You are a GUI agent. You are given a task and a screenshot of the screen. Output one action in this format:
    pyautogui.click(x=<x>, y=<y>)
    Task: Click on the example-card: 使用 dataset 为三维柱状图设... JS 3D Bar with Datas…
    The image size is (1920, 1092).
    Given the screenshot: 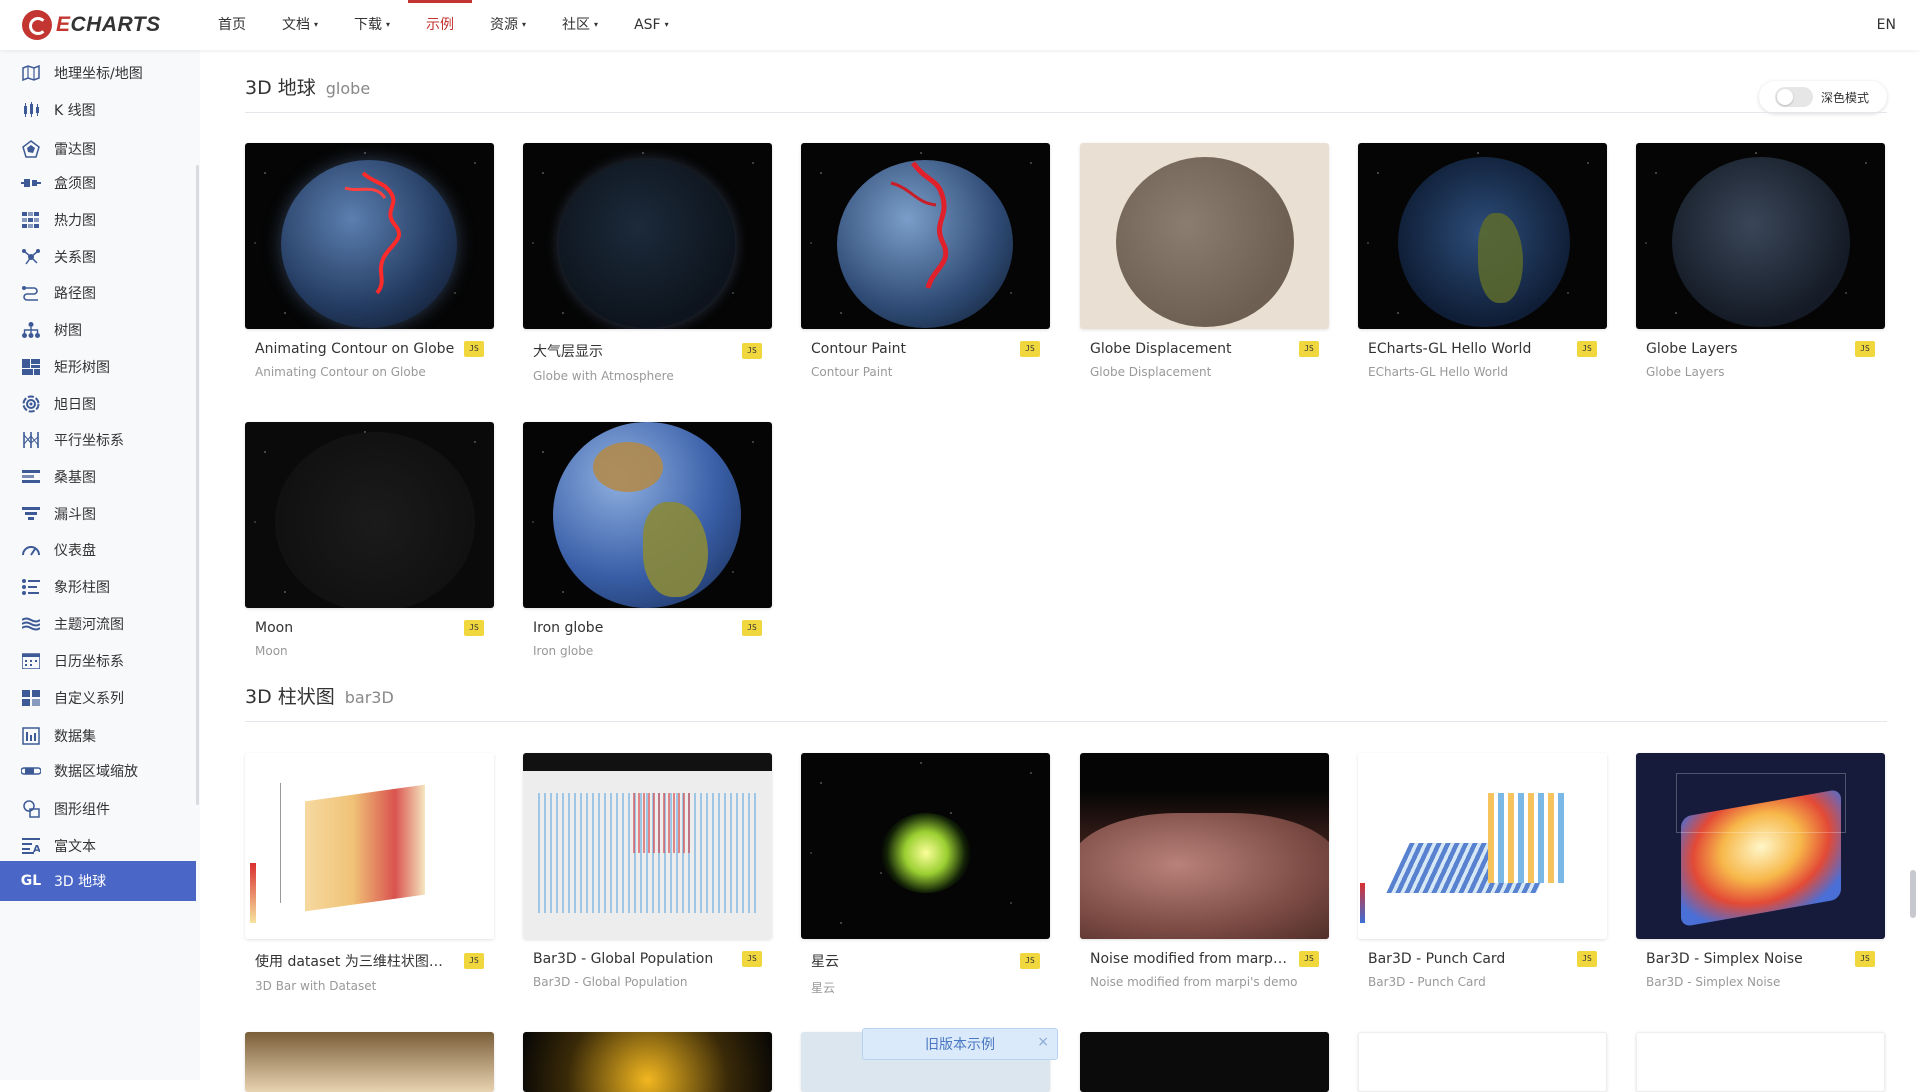 What is the action you would take?
    pyautogui.click(x=369, y=873)
    